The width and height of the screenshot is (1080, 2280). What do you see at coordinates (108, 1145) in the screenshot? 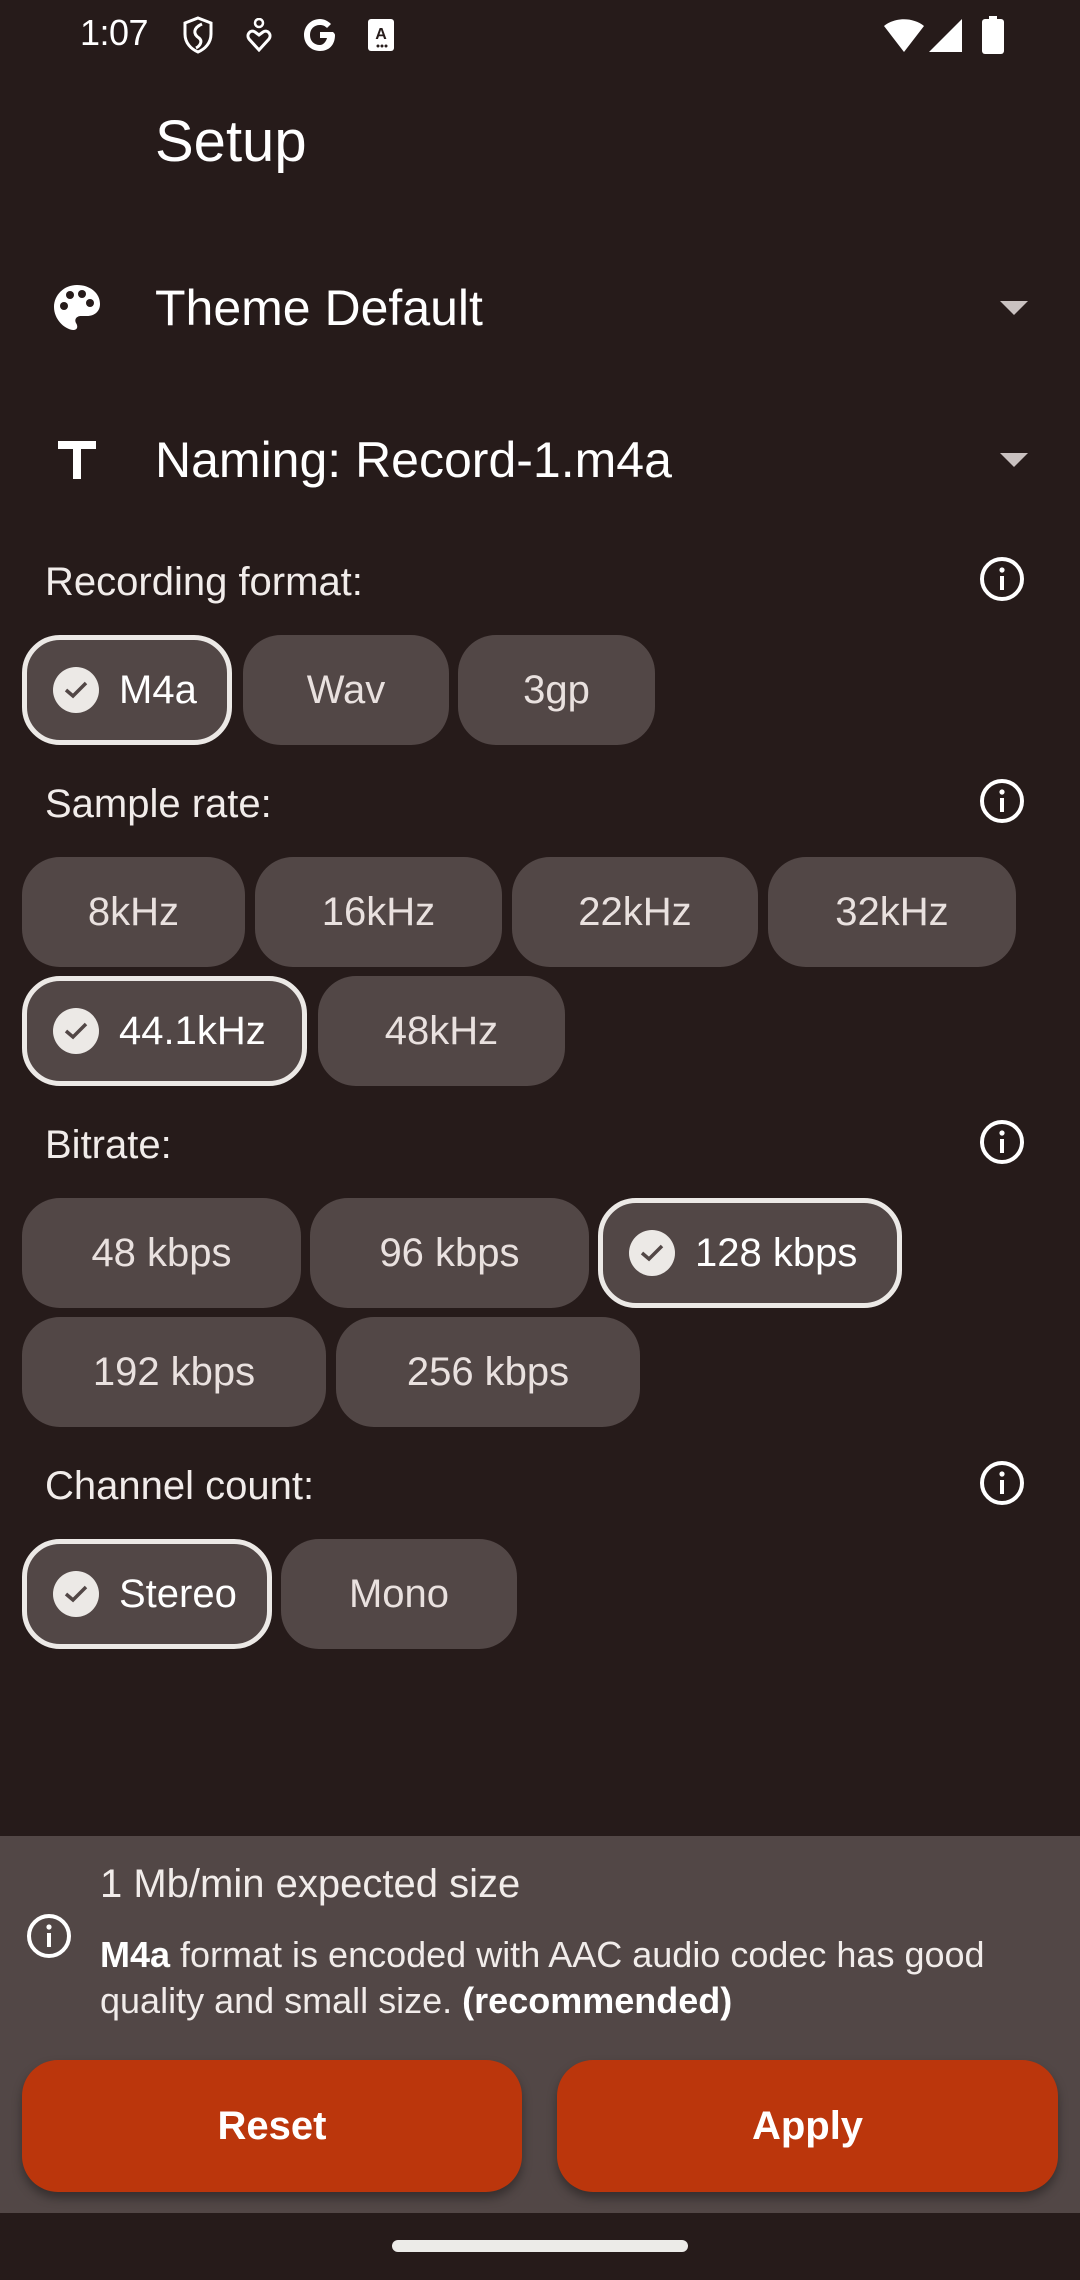
I see `bitrate-label: Bitrate:` at bounding box center [108, 1145].